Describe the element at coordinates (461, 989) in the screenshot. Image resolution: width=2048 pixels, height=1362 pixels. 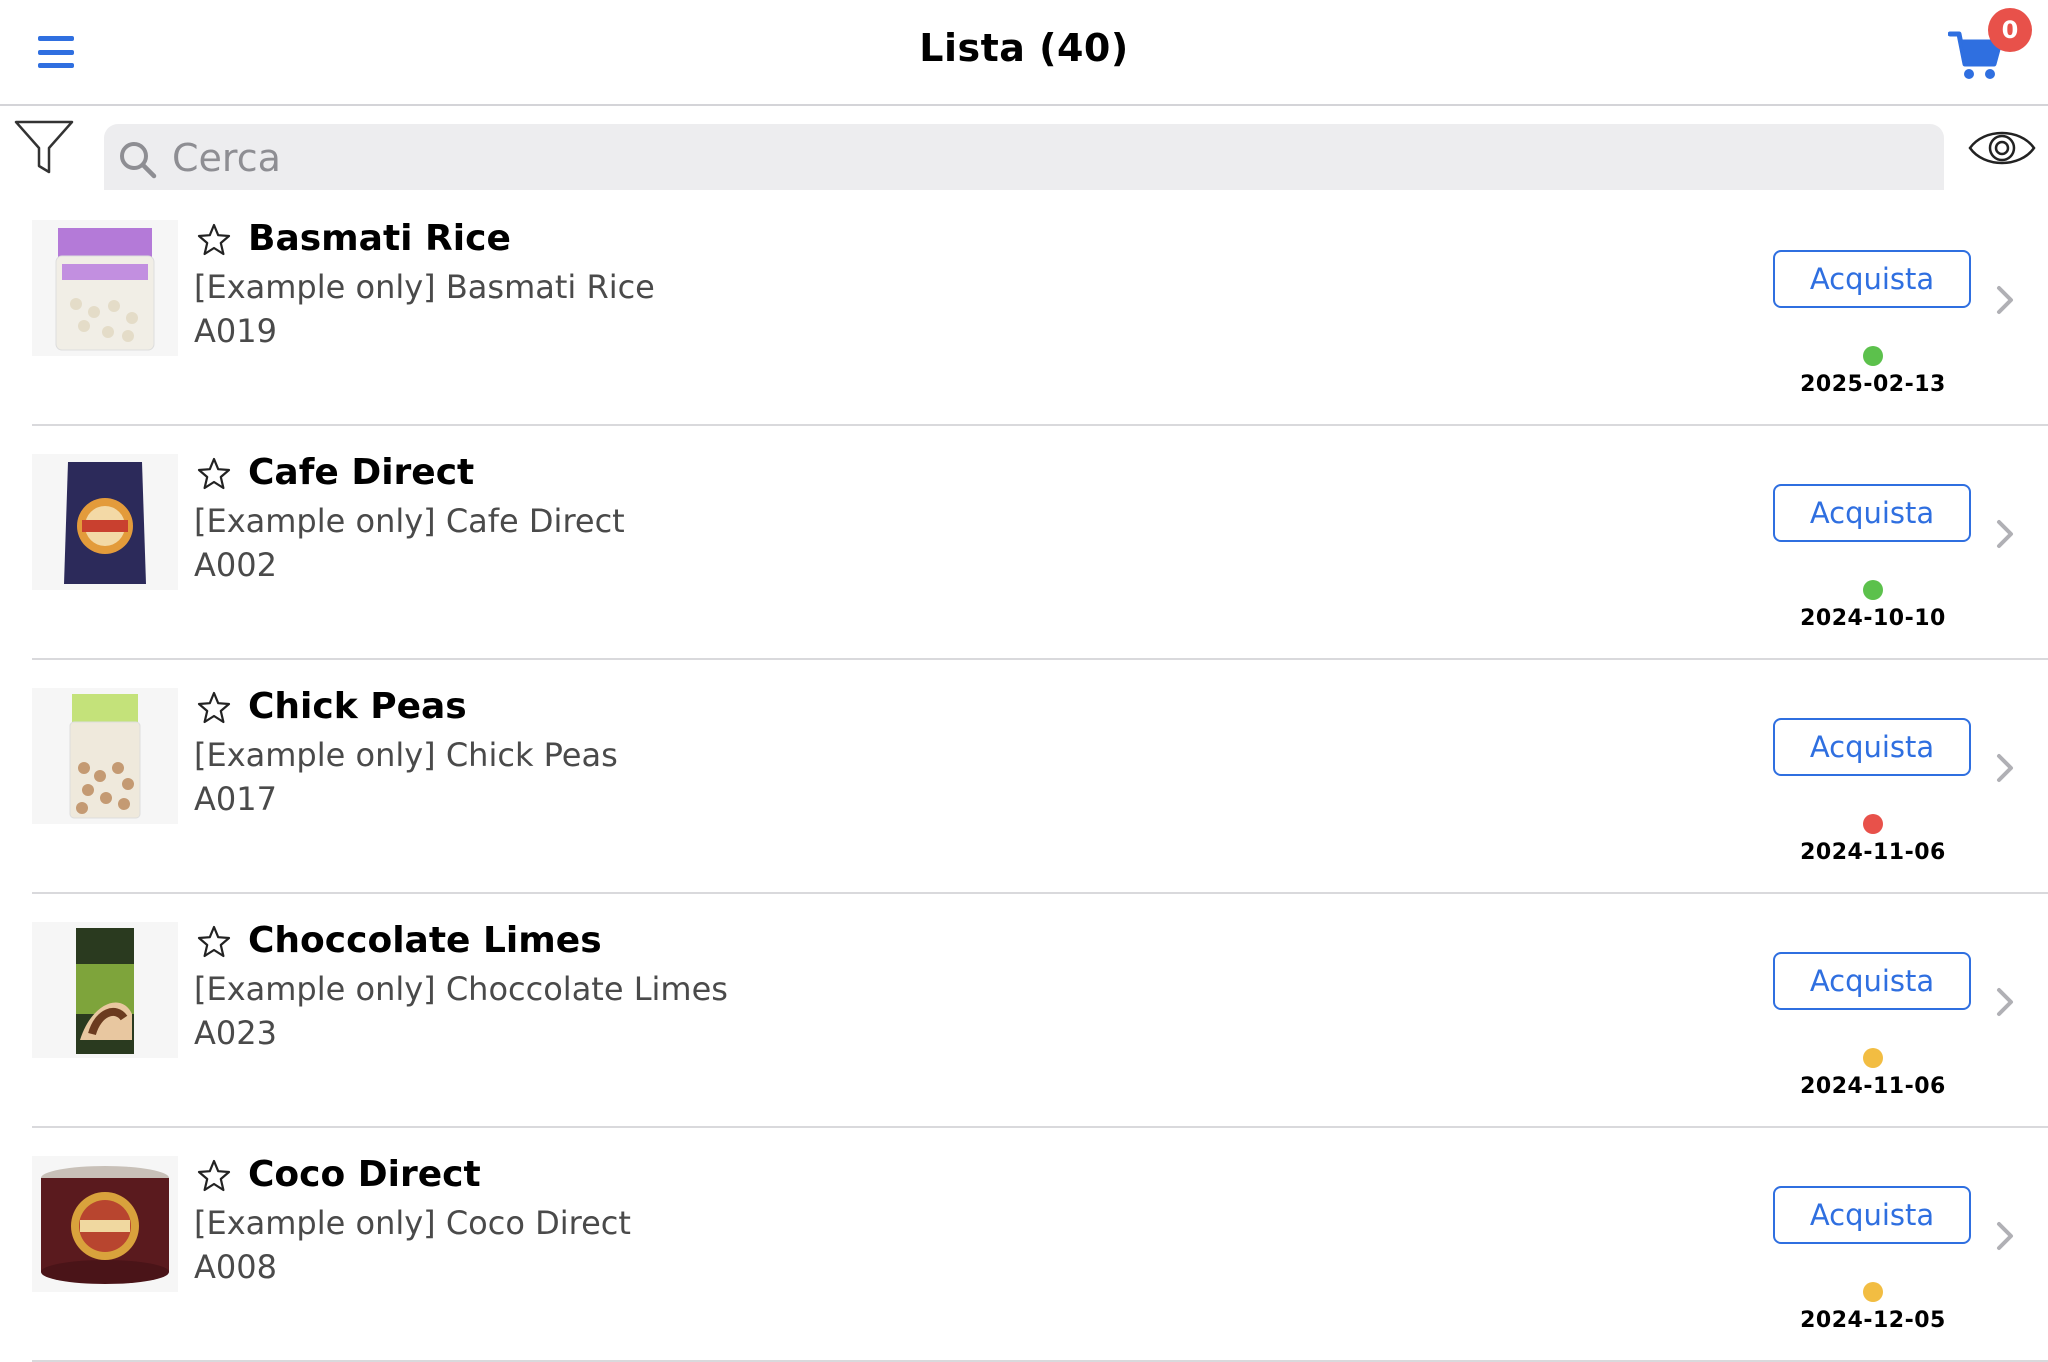
I see `product-description: [Example only] Choccolate Limes` at that location.